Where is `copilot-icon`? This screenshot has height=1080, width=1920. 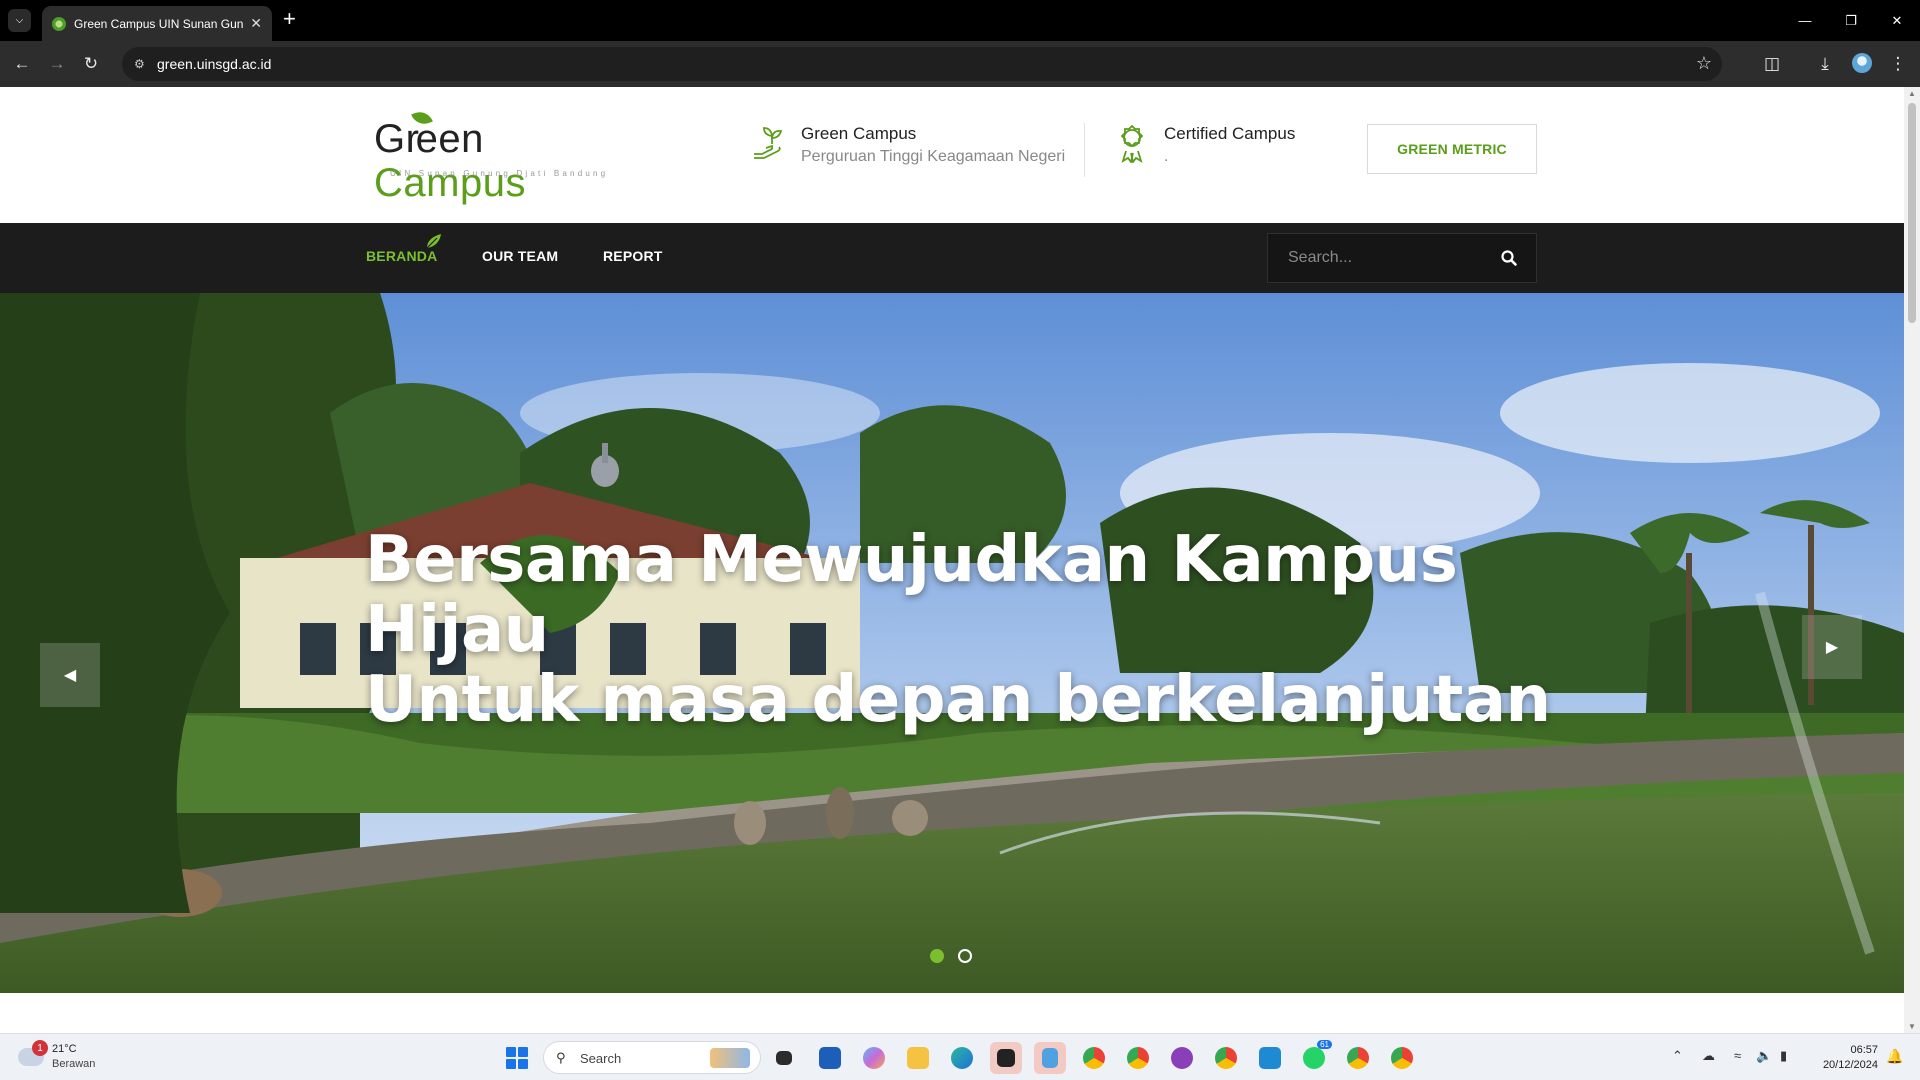 copilot-icon is located at coordinates (874, 1058).